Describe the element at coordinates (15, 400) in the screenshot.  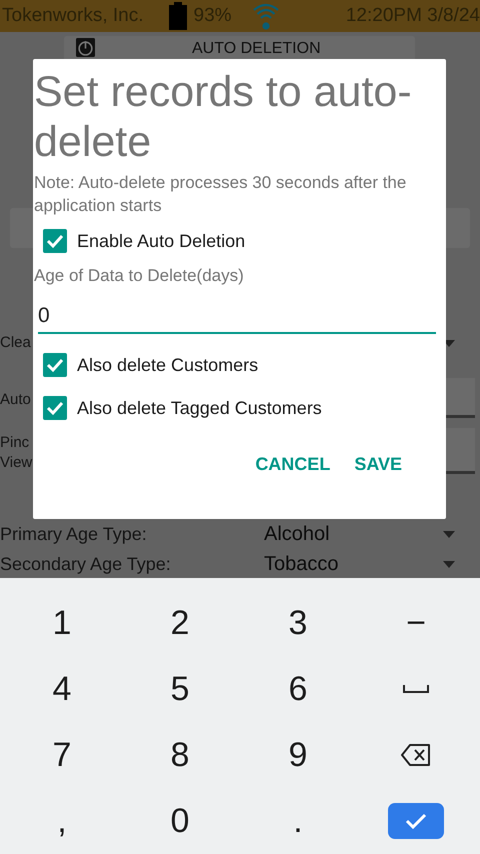
I see `setting-label: Auto` at that location.